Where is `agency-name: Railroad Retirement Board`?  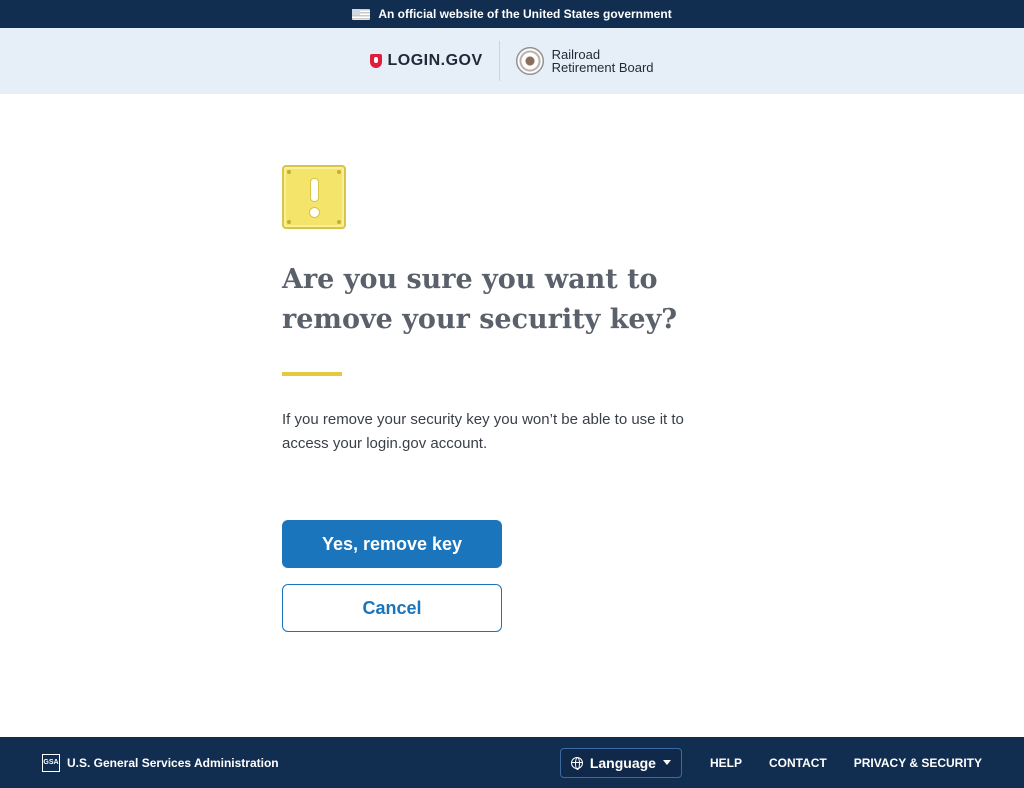
agency-name: Railroad Retirement Board is located at coordinates (603, 61).